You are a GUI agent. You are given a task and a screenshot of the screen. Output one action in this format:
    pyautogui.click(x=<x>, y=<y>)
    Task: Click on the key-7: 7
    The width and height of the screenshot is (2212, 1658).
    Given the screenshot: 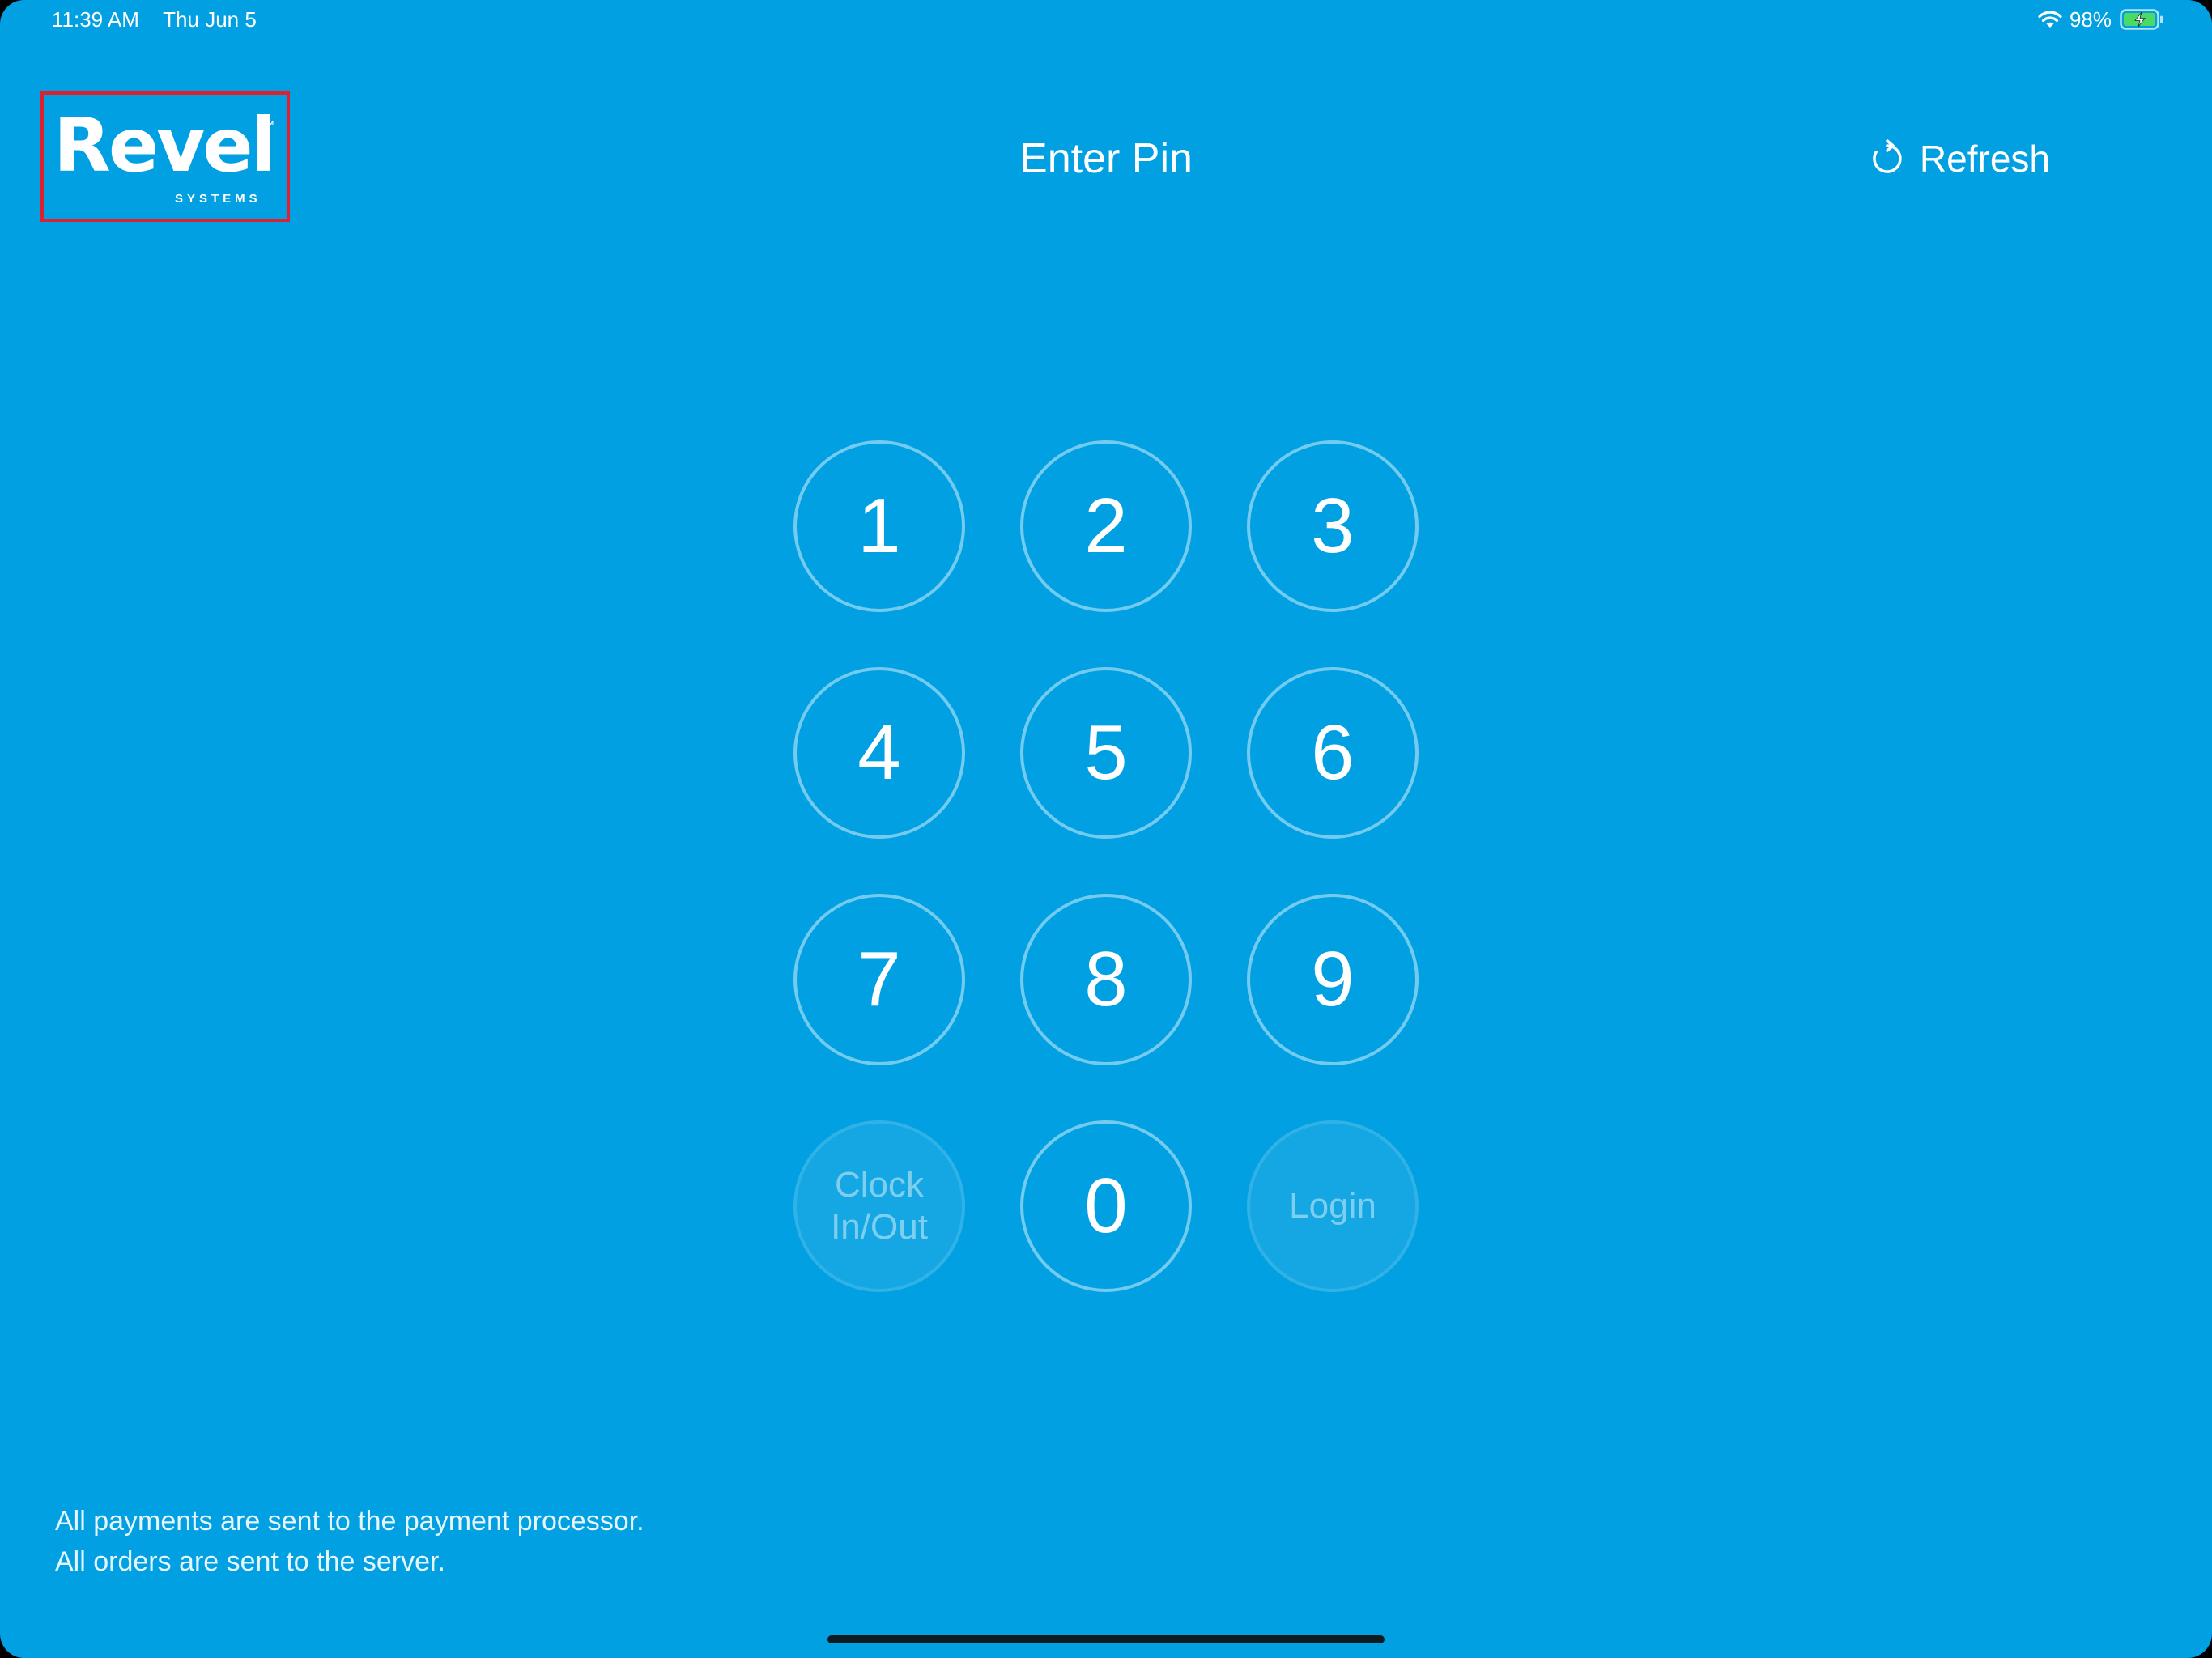 What is the action you would take?
    pyautogui.click(x=879, y=979)
    